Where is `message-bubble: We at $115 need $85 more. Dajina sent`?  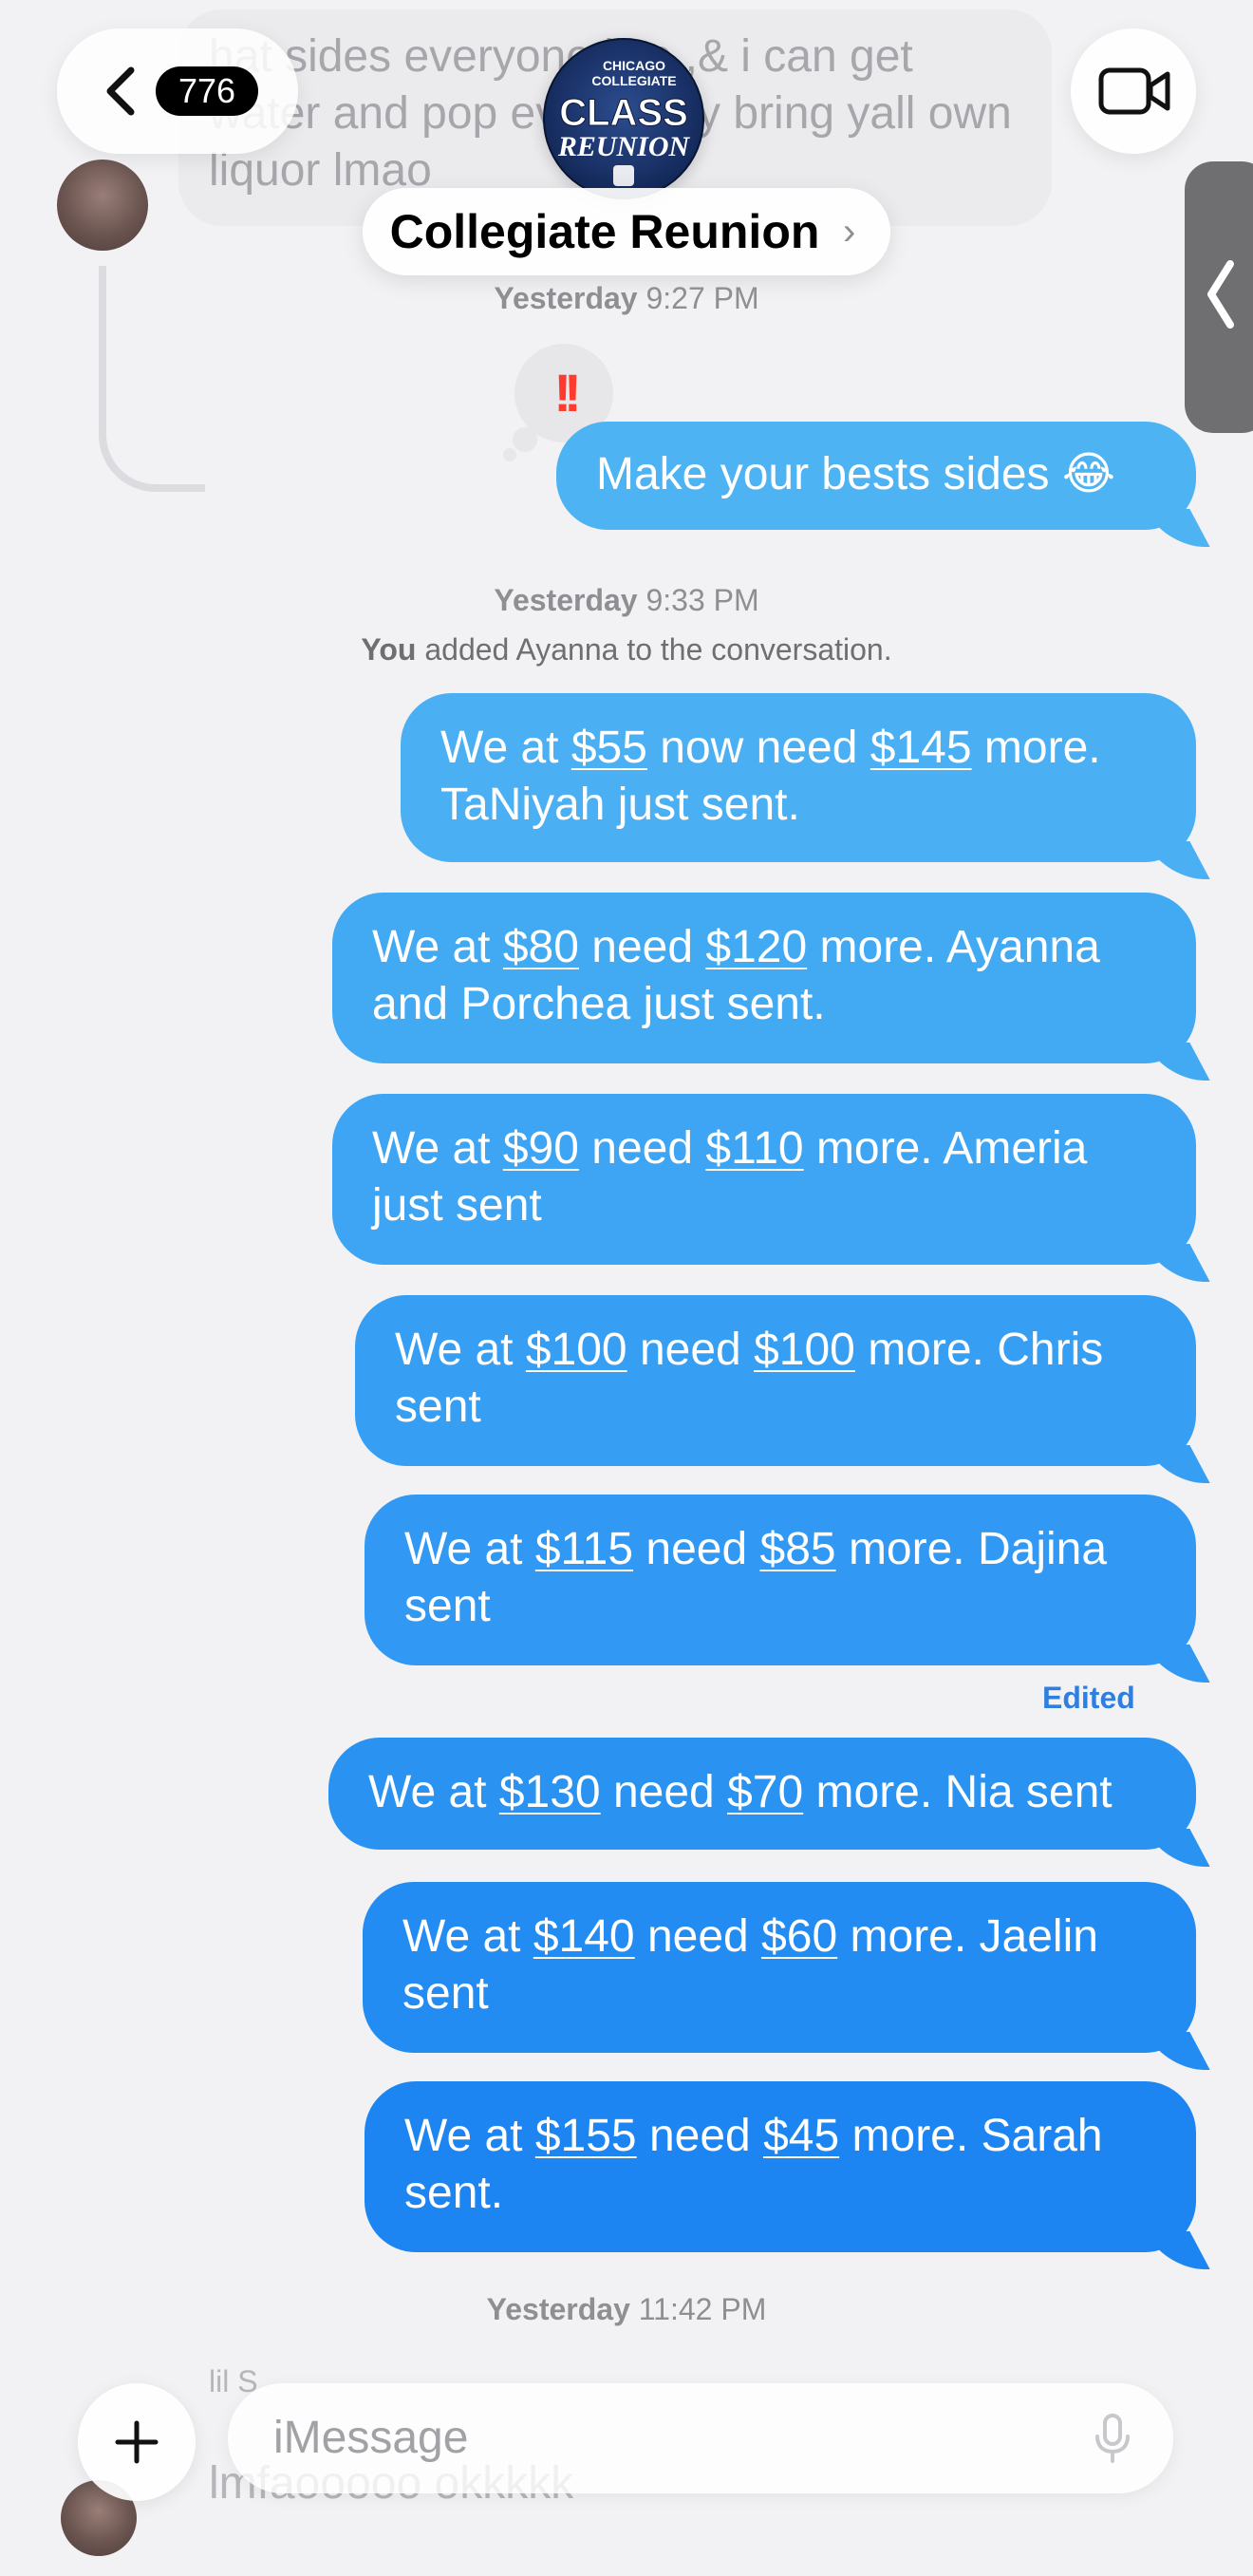
message-bubble: We at $115 need $85 more. Dajina sent is located at coordinates (787, 1589).